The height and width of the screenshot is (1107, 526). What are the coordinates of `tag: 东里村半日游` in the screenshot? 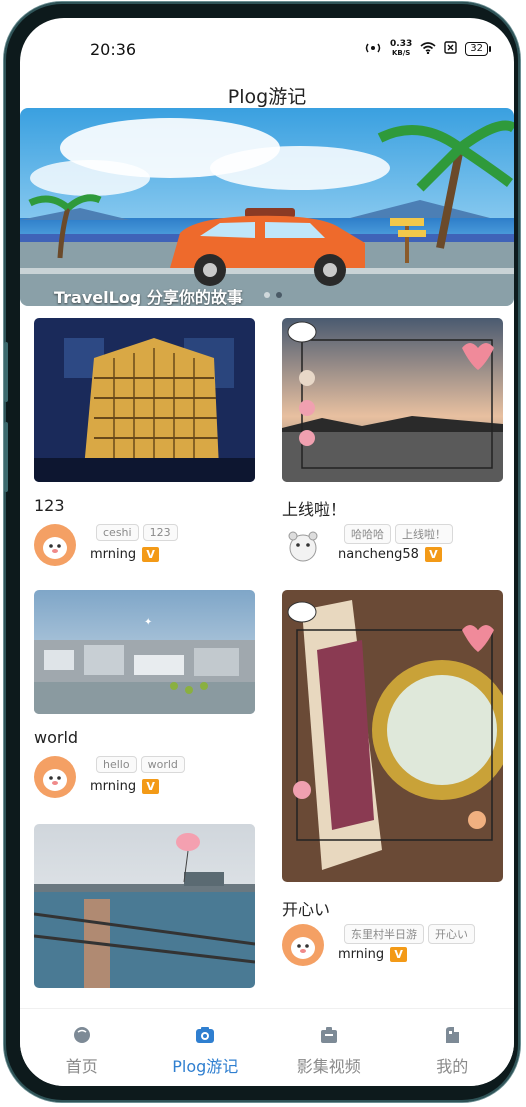 It's located at (384, 934).